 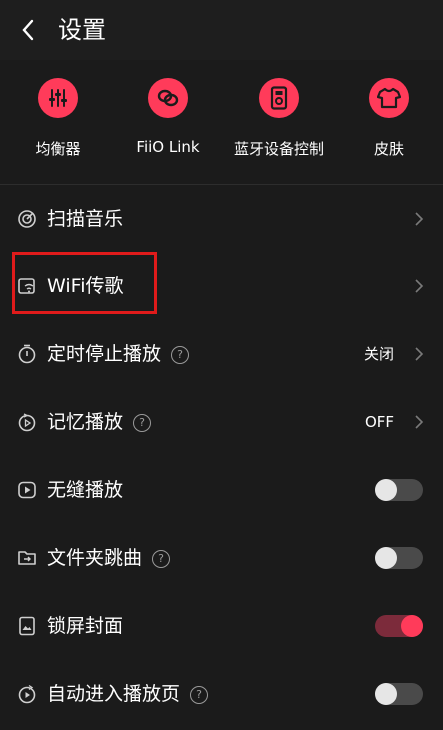 I want to click on auto-play-page-row: 自动进入播放页?, so click(x=221, y=694).